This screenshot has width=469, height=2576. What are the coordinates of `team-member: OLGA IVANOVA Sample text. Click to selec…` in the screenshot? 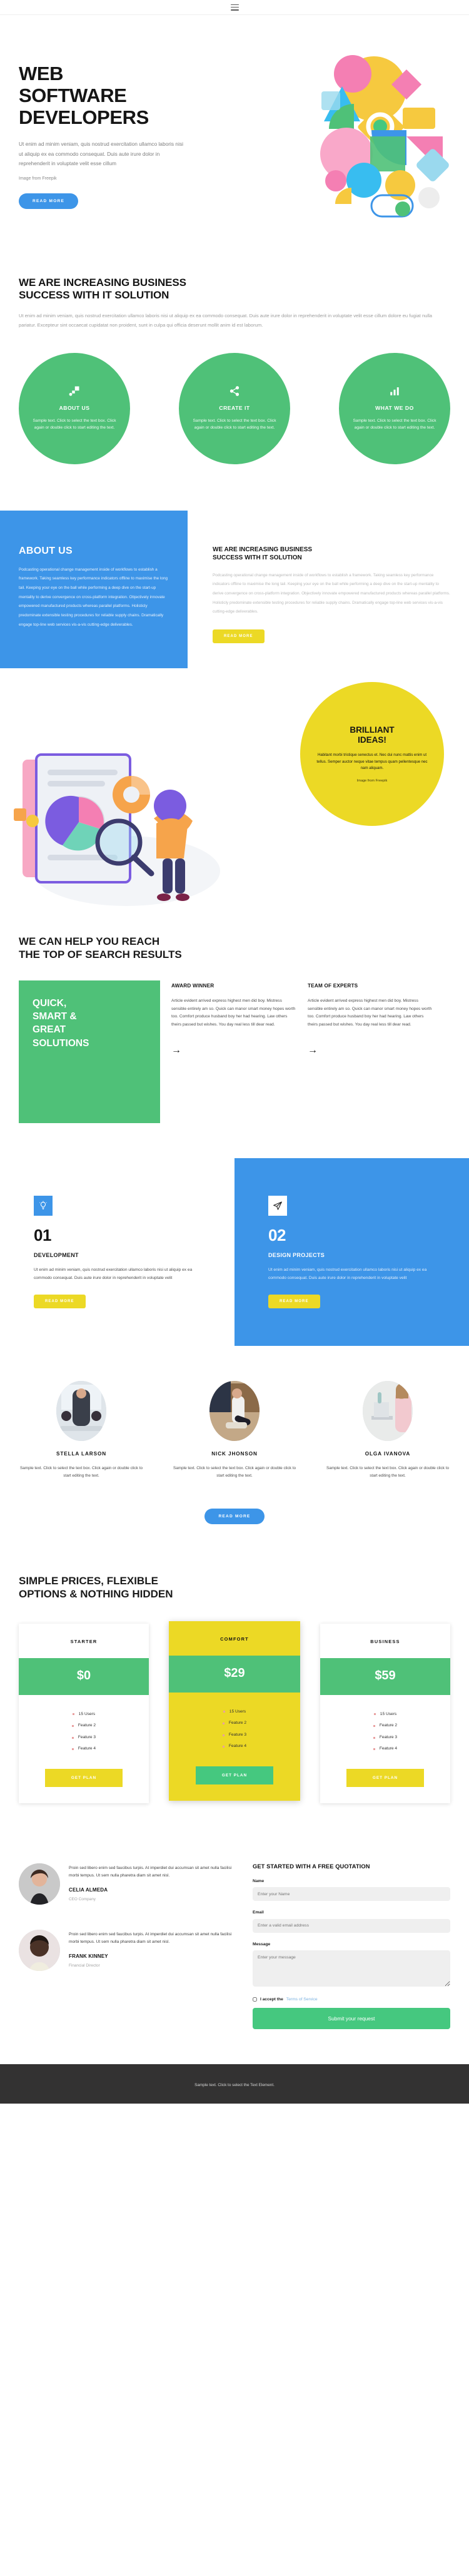 It's located at (387, 1430).